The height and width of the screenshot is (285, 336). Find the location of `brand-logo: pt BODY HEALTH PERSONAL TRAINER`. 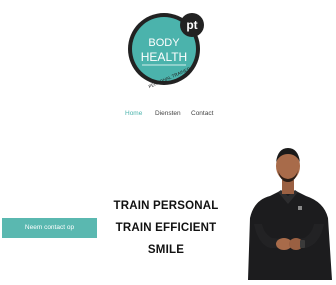

brand-logo: pt BODY HEALTH PERSONAL TRAINER is located at coordinates (167, 49).